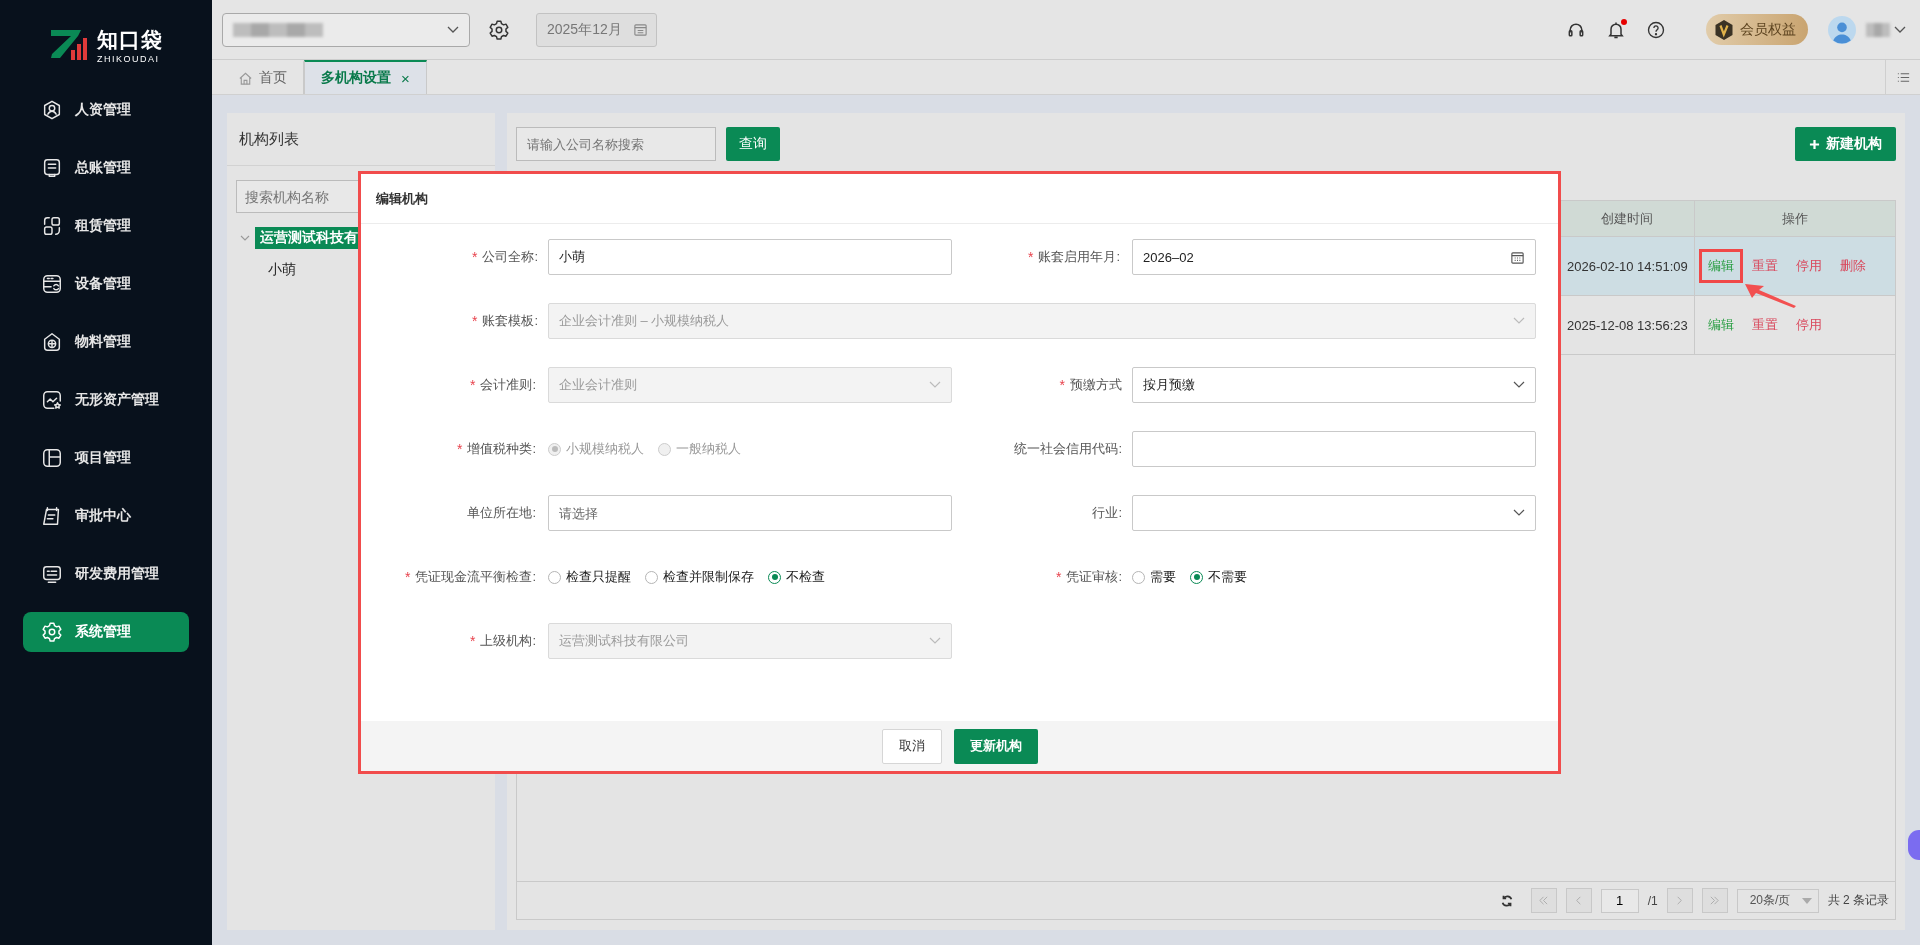  I want to click on field-label: * 增值税种类:, so click(496, 449).